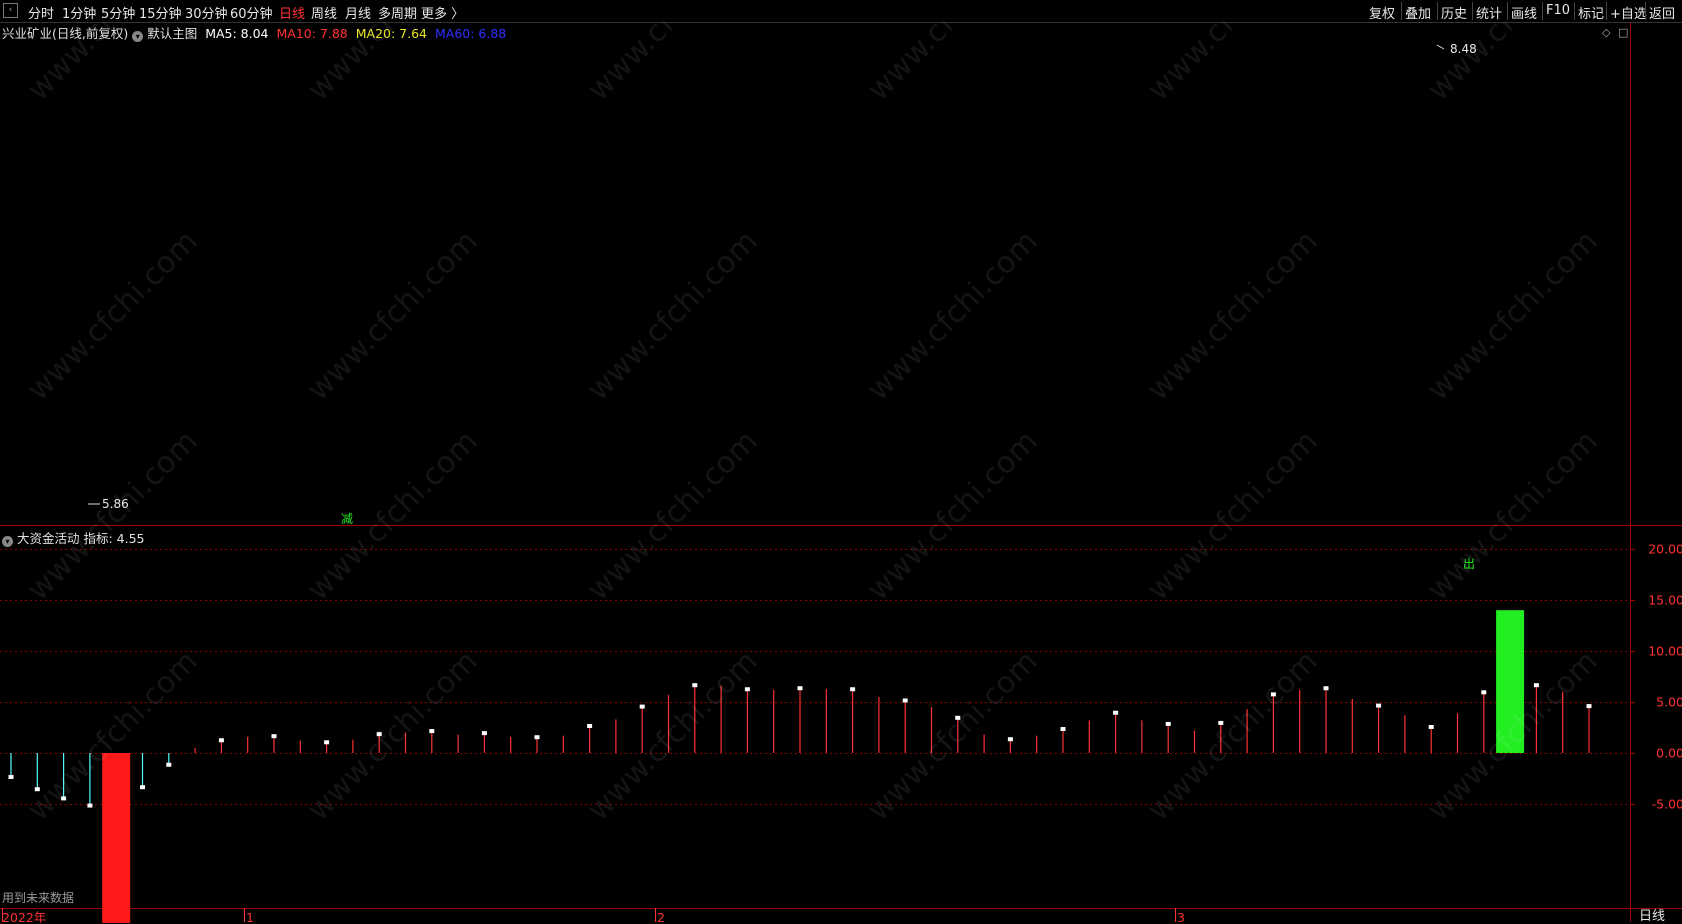 The height and width of the screenshot is (924, 1682). What do you see at coordinates (1669, 753) in the screenshot?
I see `indicator-tick-label: 0.00` at bounding box center [1669, 753].